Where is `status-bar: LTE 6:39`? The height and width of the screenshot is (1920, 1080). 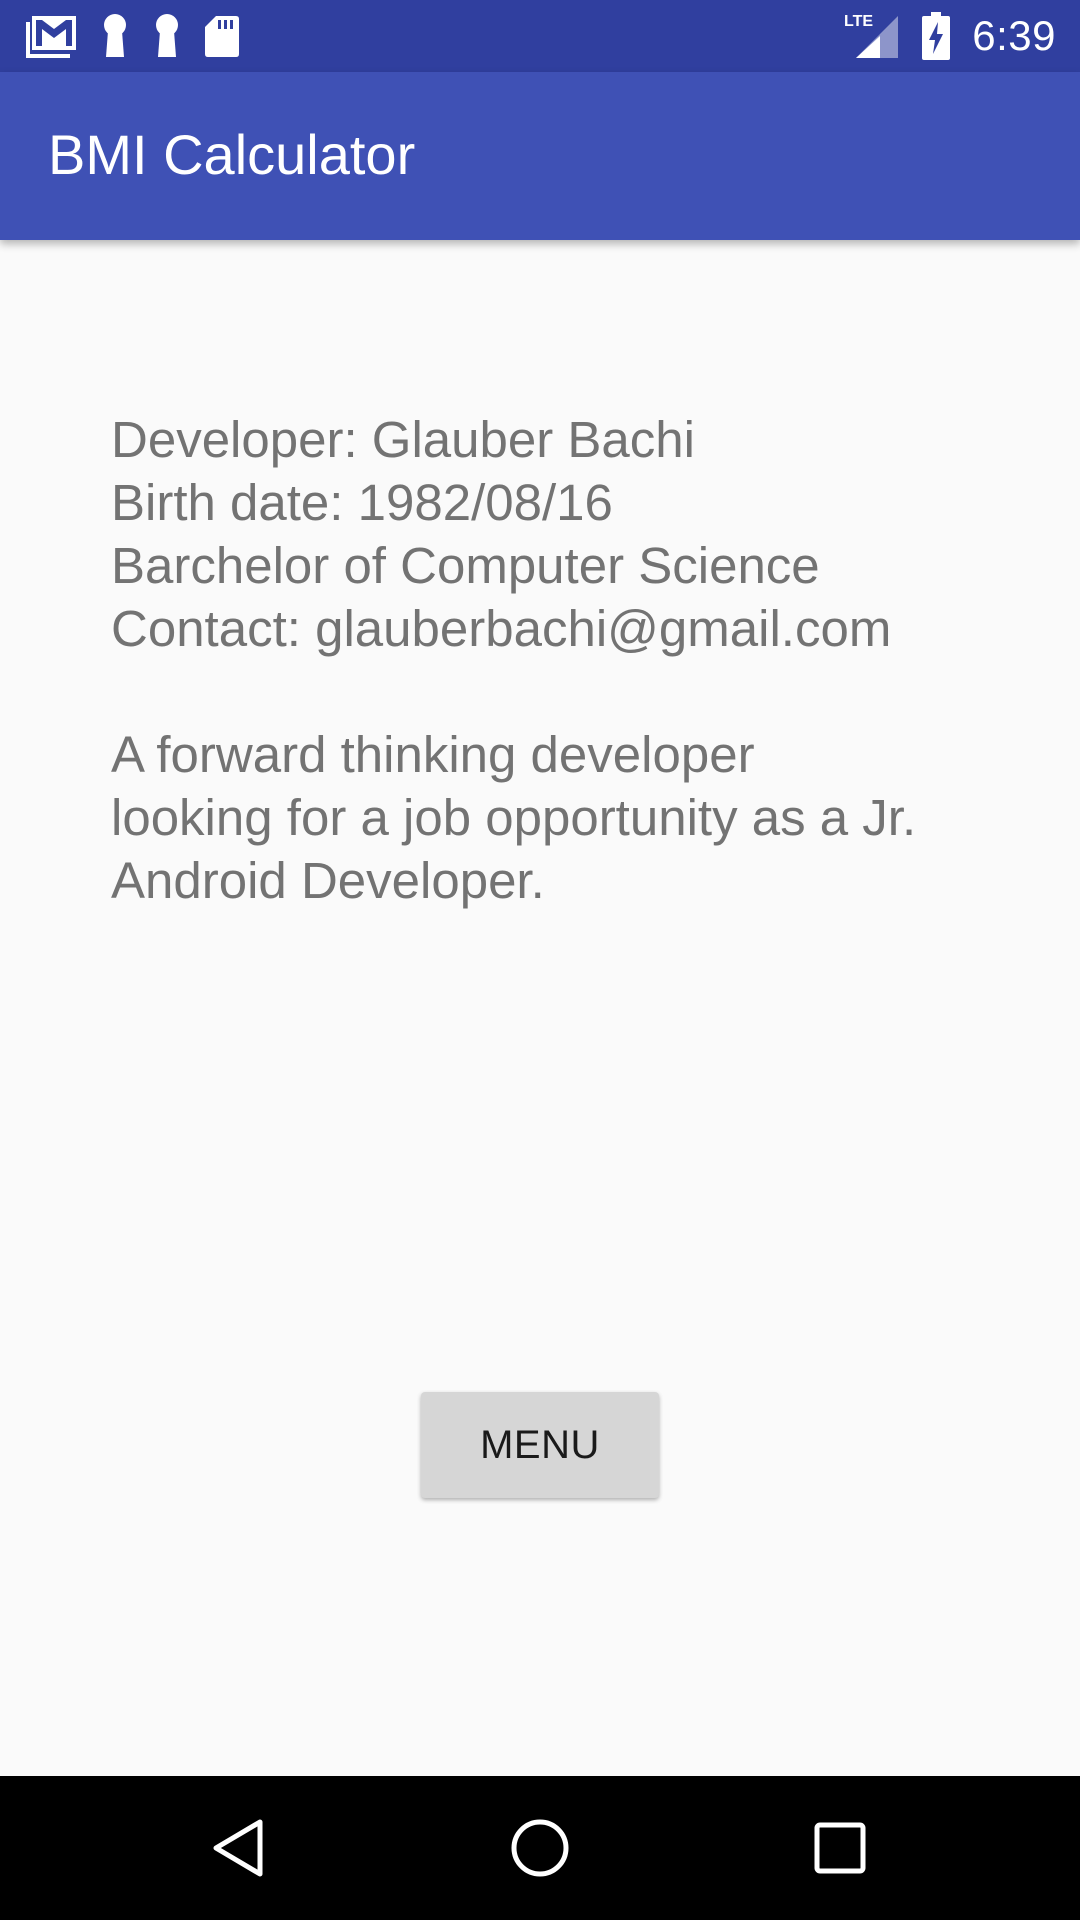
status-bar: LTE 6:39 is located at coordinates (540, 36).